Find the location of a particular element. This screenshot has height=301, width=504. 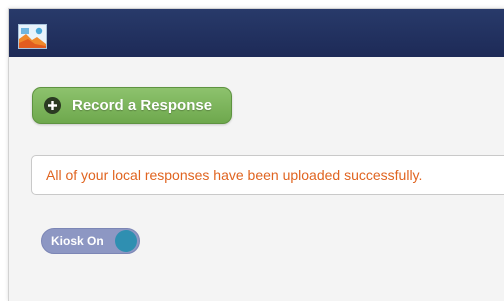

kiosk-toggle: Kiosk On is located at coordinates (90, 241).